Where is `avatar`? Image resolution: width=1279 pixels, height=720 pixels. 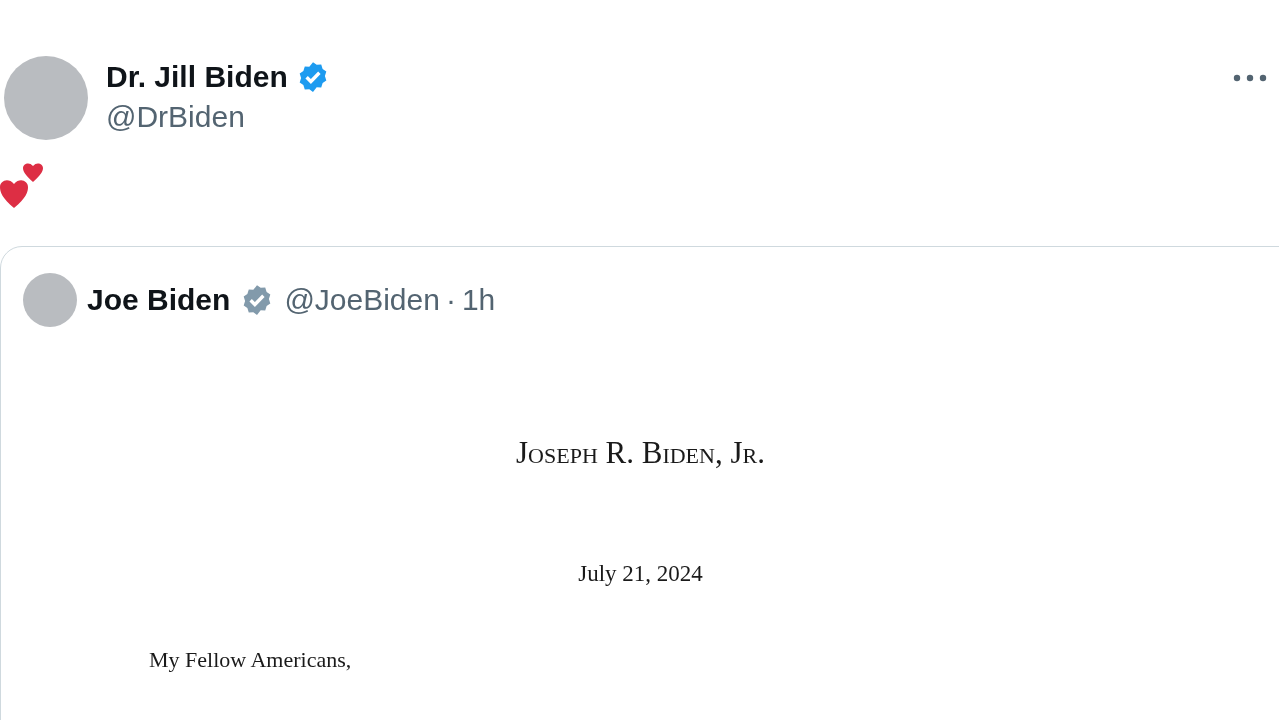 avatar is located at coordinates (50, 300).